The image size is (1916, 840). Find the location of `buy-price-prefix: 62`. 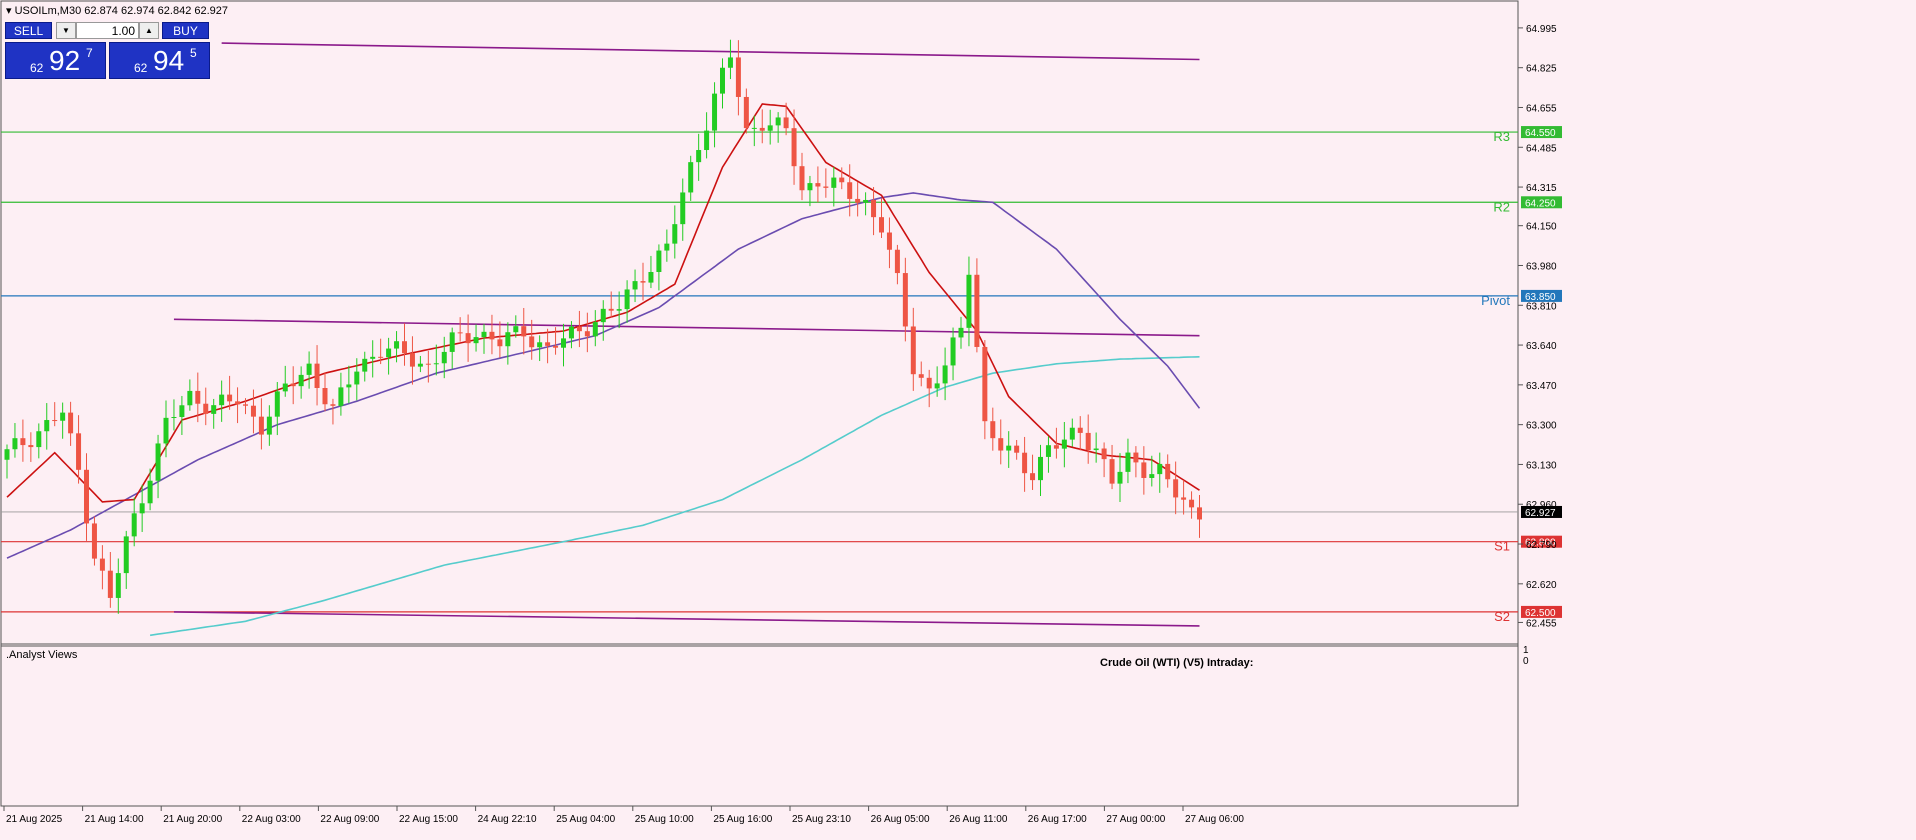

buy-price-prefix: 62 is located at coordinates (141, 68).